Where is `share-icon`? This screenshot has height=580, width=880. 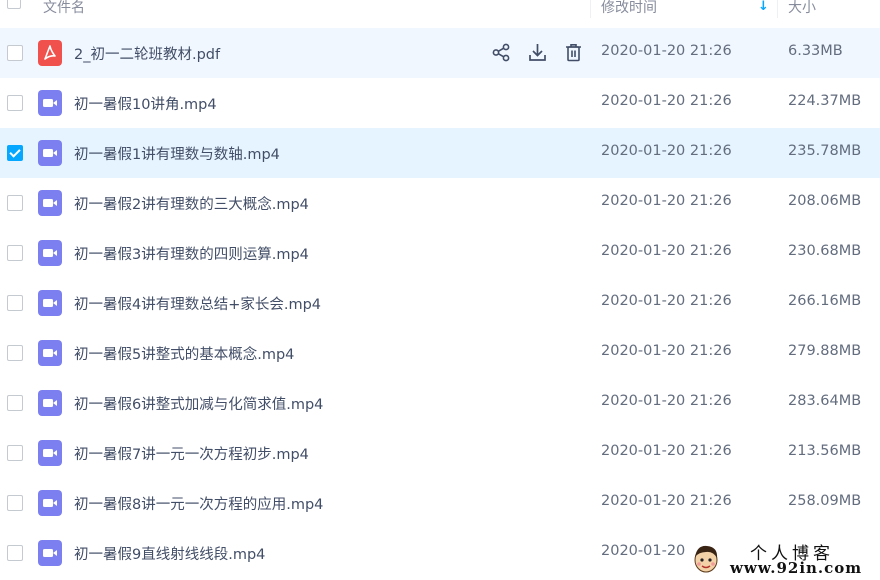 share-icon is located at coordinates (501, 52).